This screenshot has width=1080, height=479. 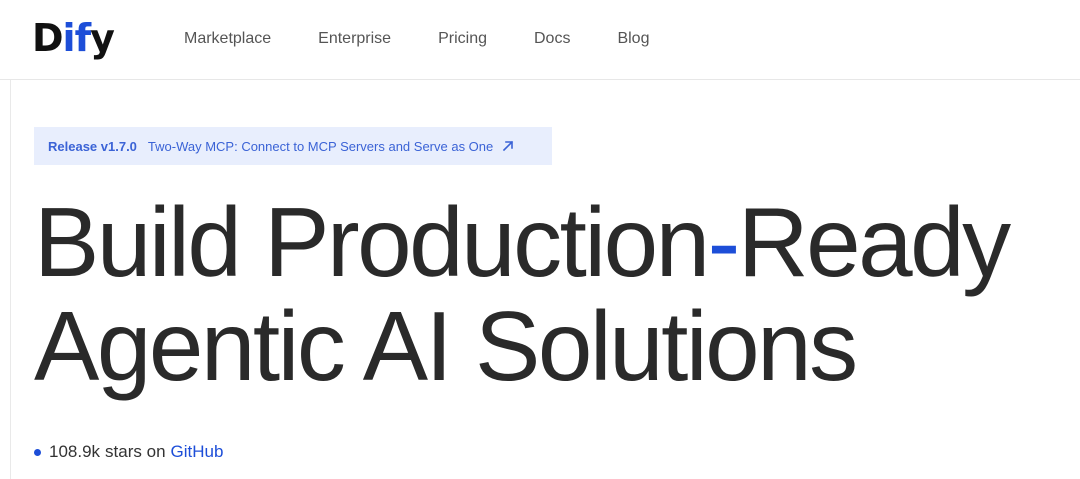 I want to click on logo-text-accent: if, so click(x=77, y=38).